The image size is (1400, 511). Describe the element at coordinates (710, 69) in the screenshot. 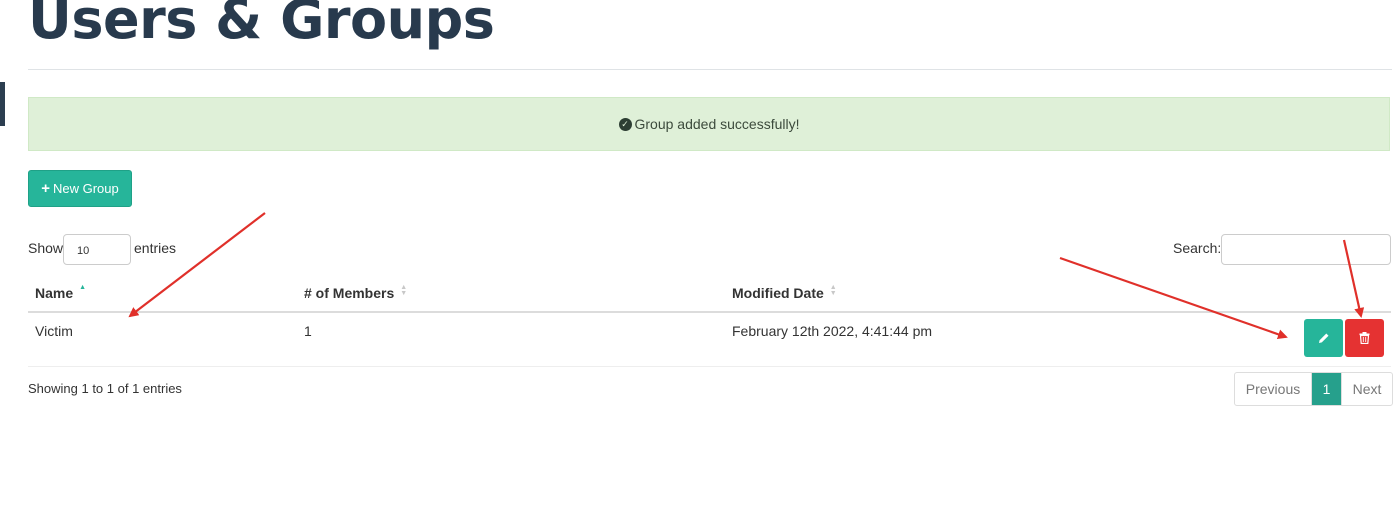

I see `title-divider` at that location.